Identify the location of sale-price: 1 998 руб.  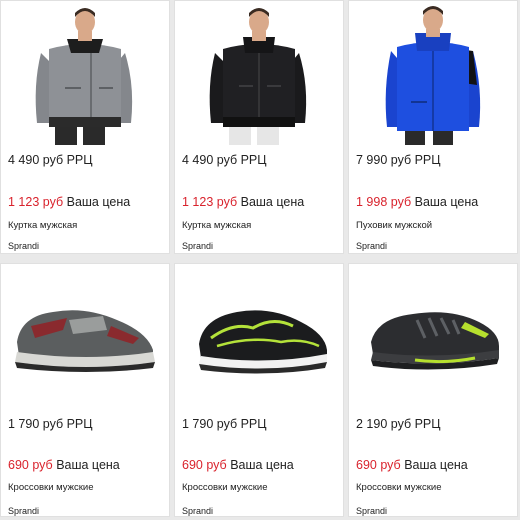
(384, 202).